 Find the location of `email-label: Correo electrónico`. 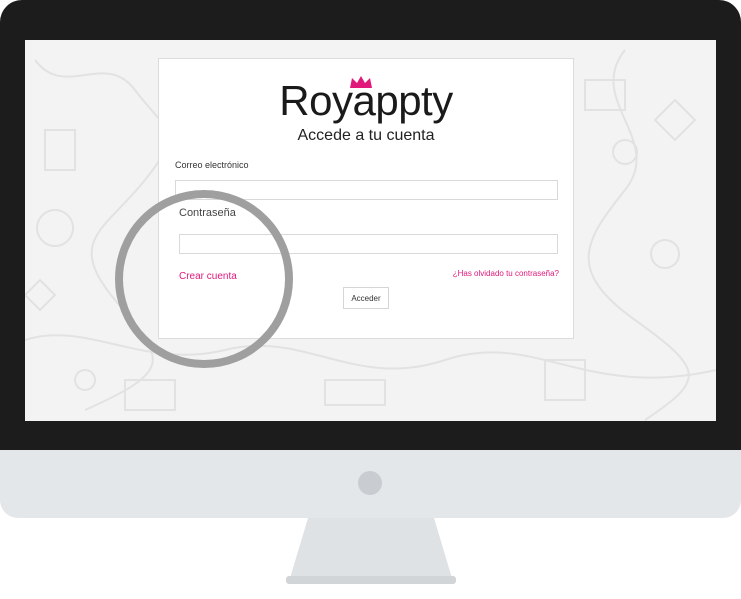

email-label: Correo electrónico is located at coordinates (212, 165).